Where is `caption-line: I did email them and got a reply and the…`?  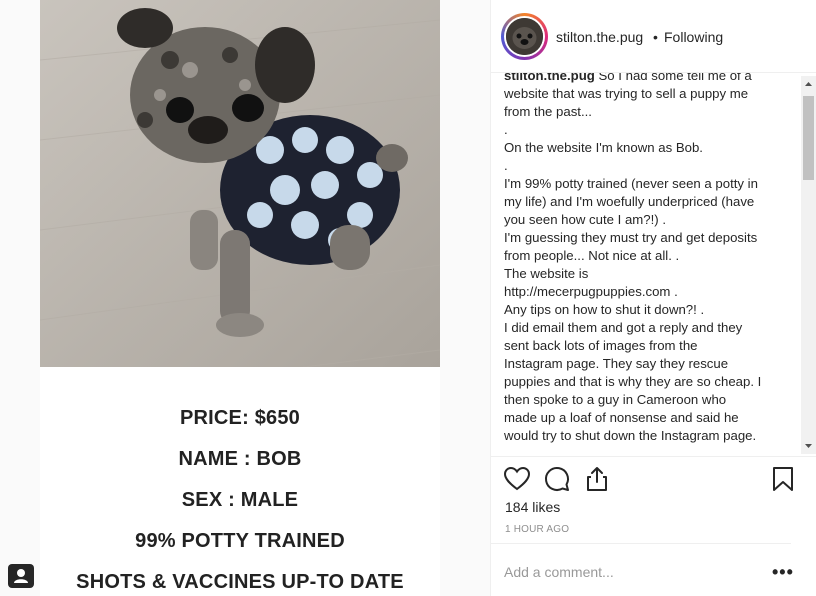 caption-line: I did email them and got a reply and the… is located at coordinates (623, 327).